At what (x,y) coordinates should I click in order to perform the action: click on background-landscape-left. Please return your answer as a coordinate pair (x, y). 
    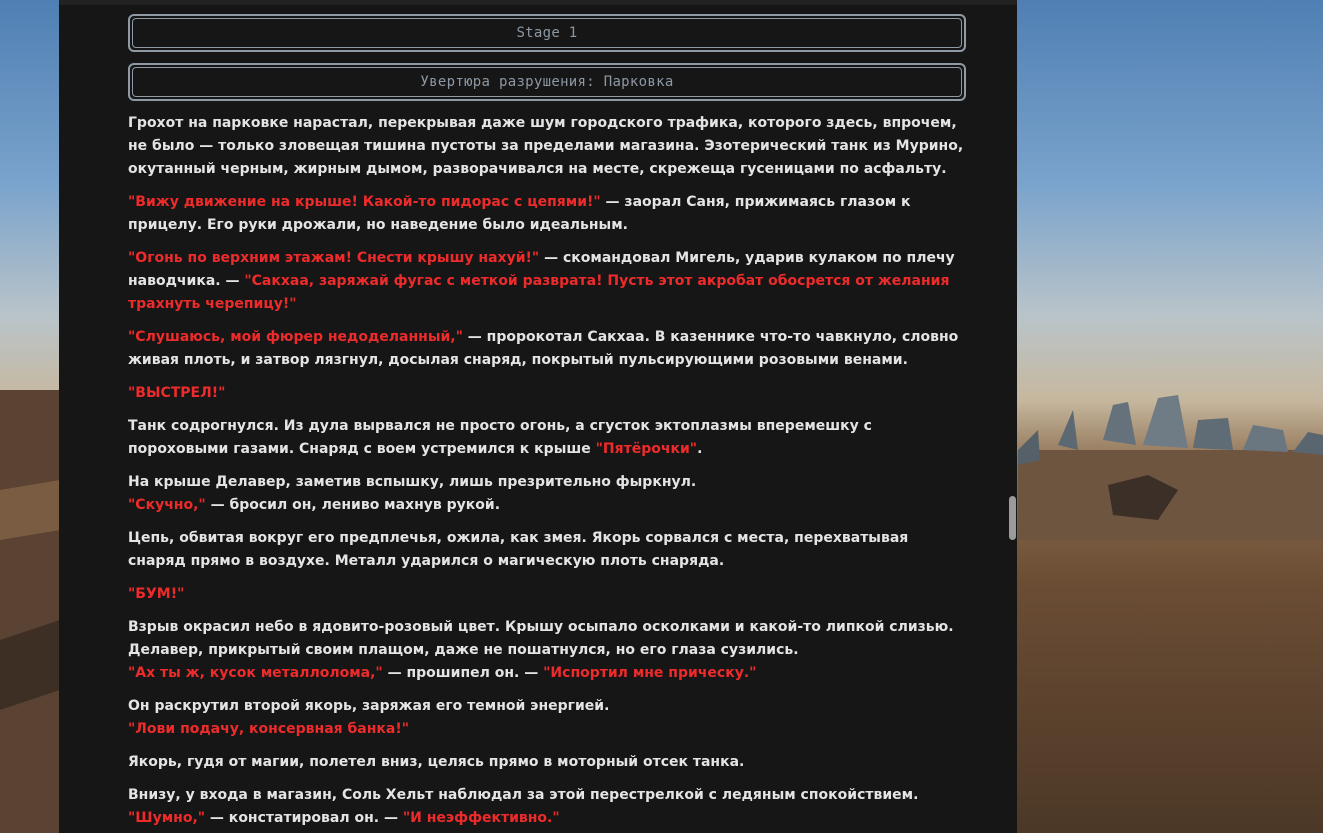
    Looking at the image, I should click on (30, 611).